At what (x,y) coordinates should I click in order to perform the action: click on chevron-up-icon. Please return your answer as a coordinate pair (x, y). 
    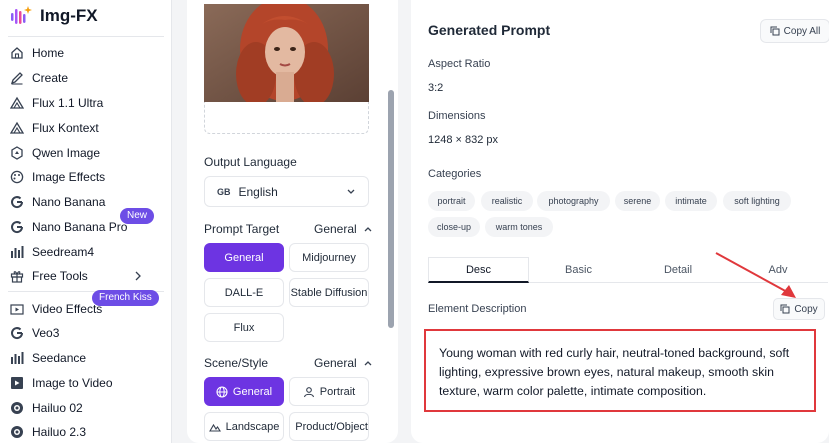
    Looking at the image, I should click on (368, 229).